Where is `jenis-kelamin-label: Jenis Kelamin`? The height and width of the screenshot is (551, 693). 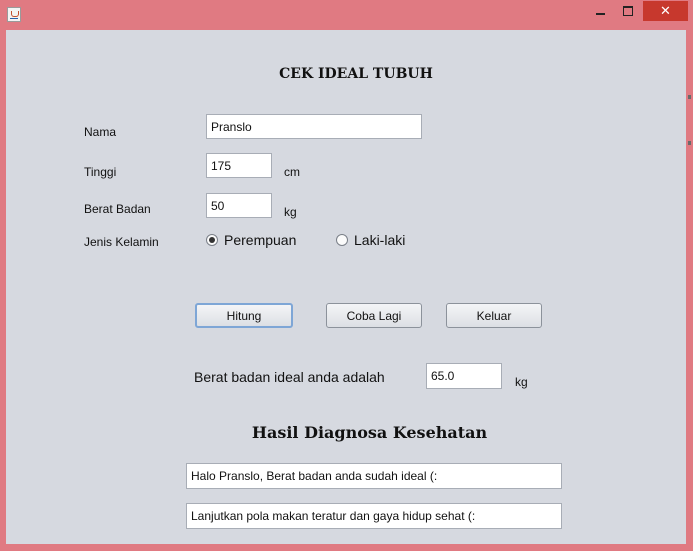 jenis-kelamin-label: Jenis Kelamin is located at coordinates (121, 242).